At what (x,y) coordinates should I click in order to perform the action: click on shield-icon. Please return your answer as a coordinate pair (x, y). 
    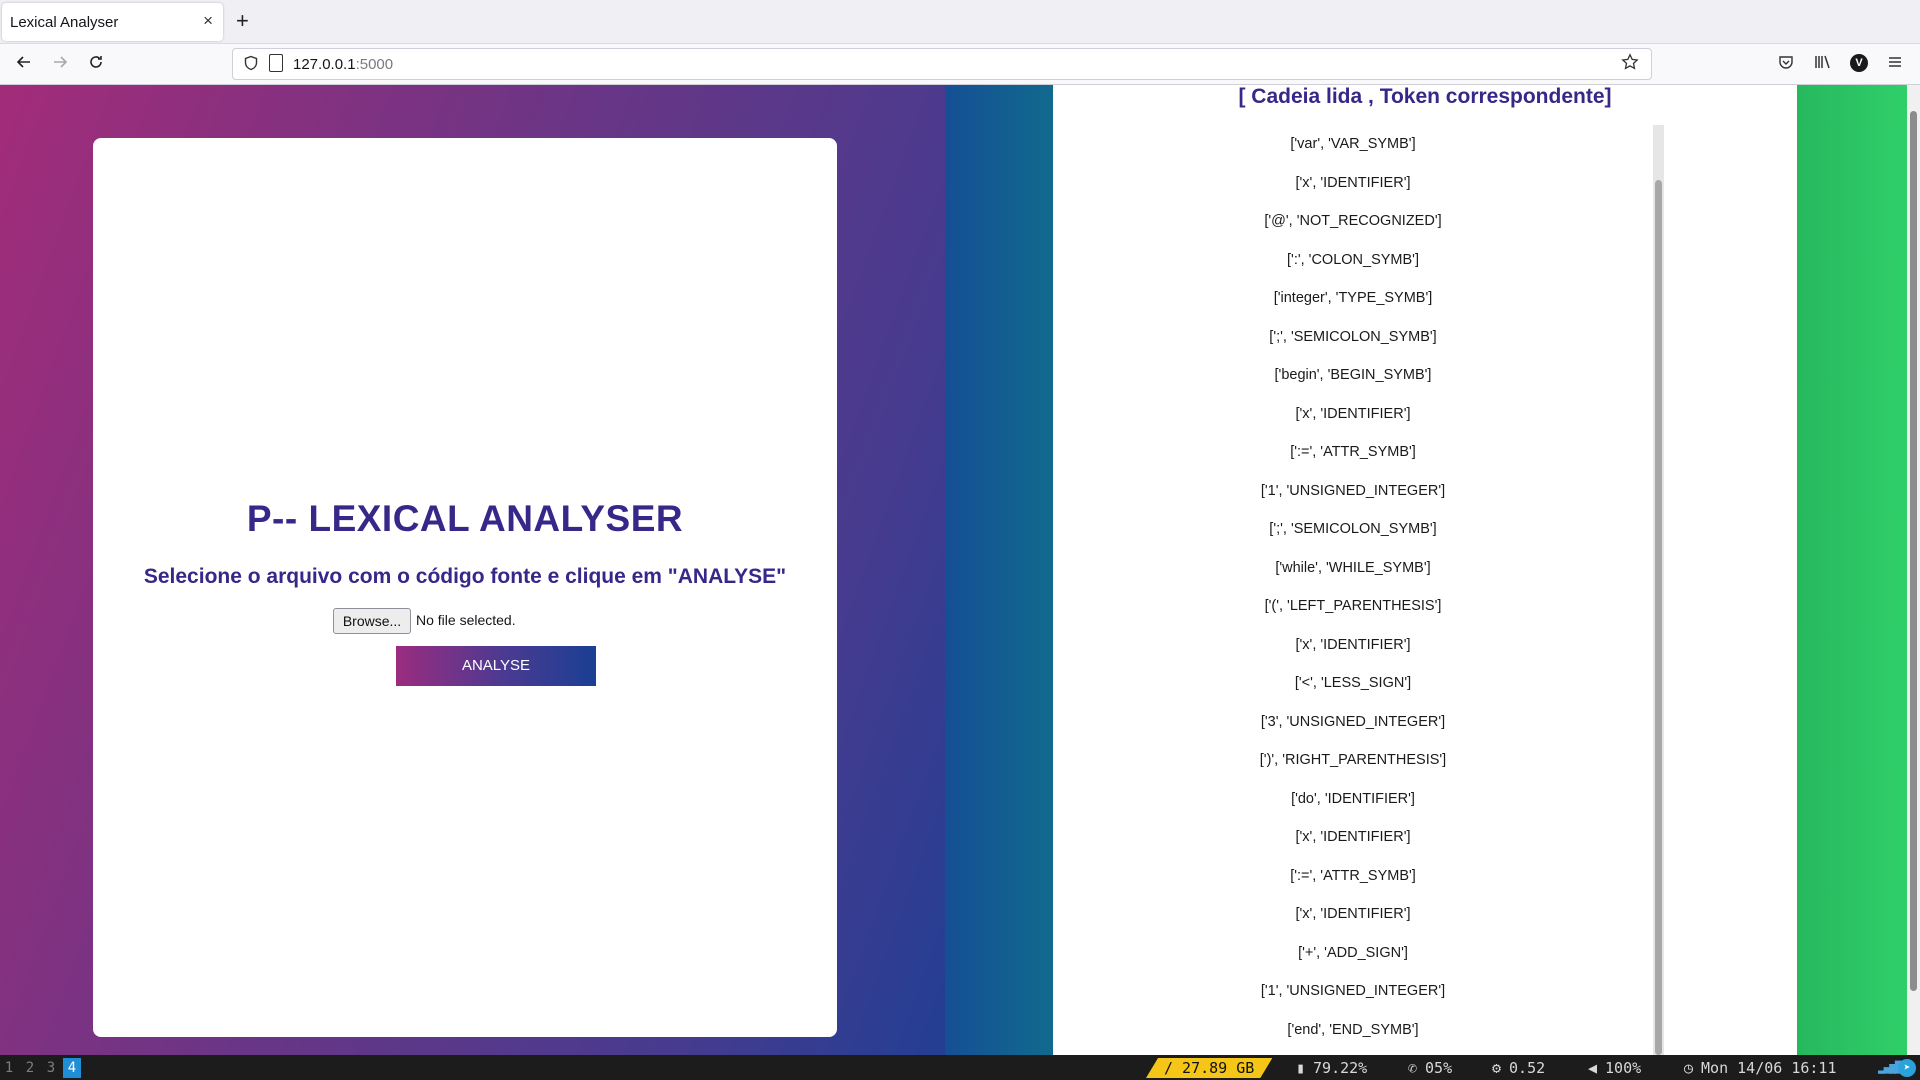
    Looking at the image, I should click on (251, 63).